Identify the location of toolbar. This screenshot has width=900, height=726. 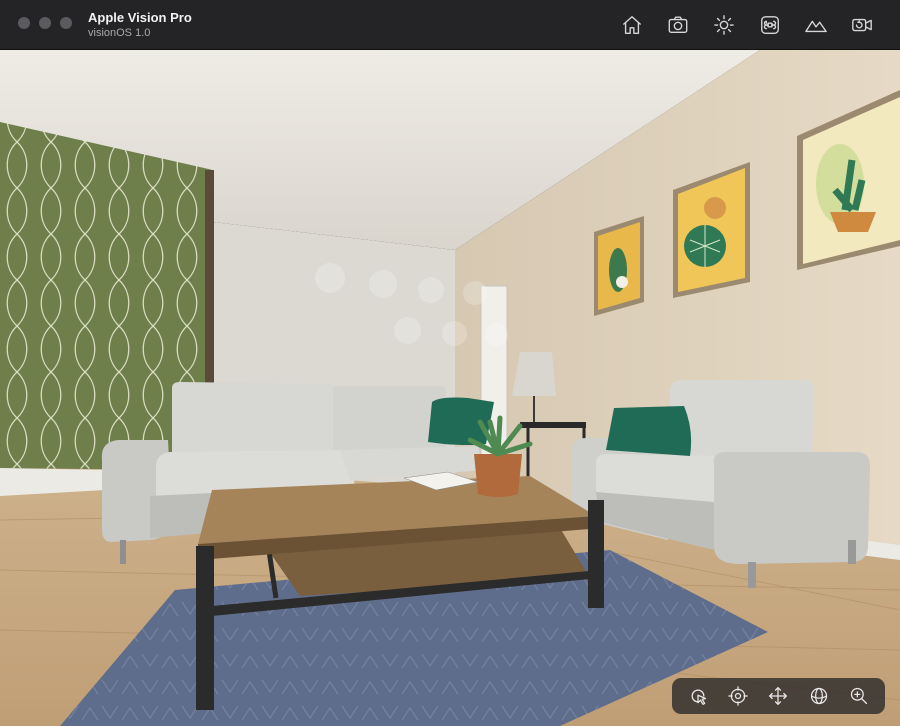
(747, 25).